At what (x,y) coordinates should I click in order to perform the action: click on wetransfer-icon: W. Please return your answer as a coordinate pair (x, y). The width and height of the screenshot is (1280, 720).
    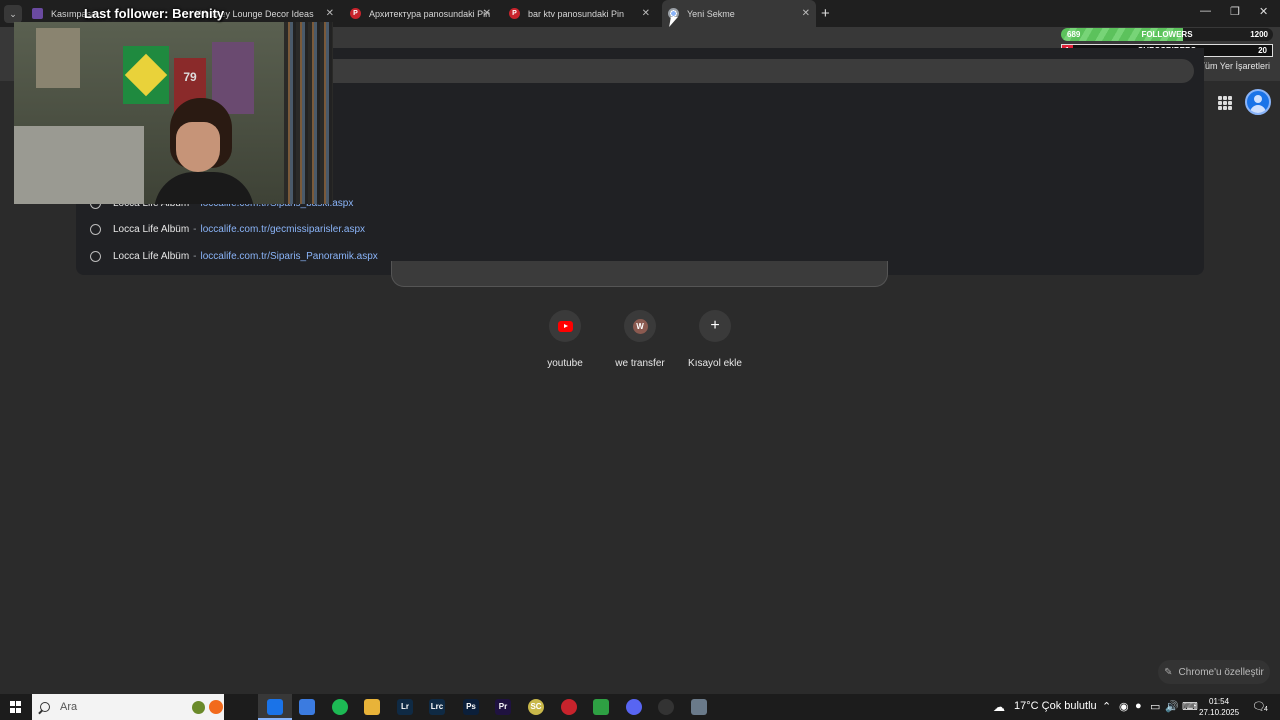
    Looking at the image, I should click on (640, 326).